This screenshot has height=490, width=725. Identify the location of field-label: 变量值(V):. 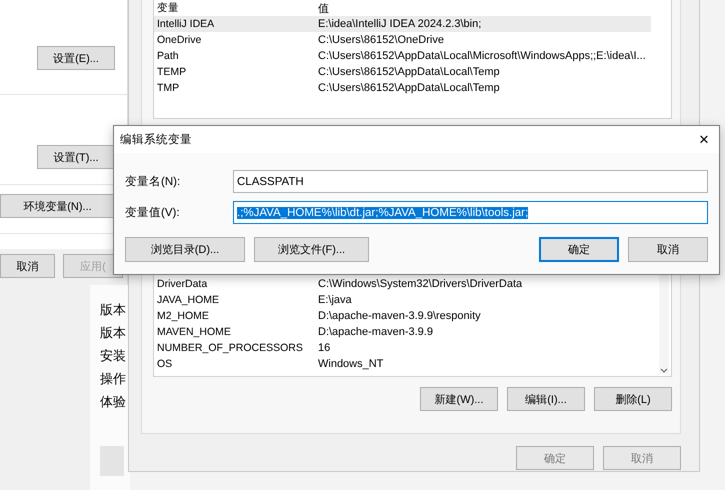
(153, 212).